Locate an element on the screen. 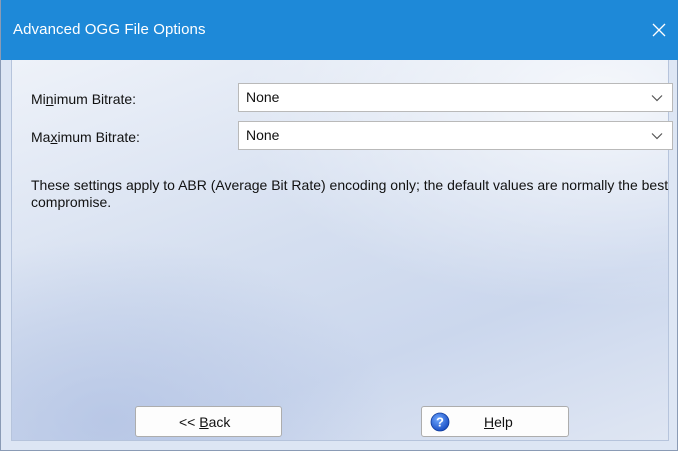 The height and width of the screenshot is (451, 678). help-icon: ? is located at coordinates (440, 422).